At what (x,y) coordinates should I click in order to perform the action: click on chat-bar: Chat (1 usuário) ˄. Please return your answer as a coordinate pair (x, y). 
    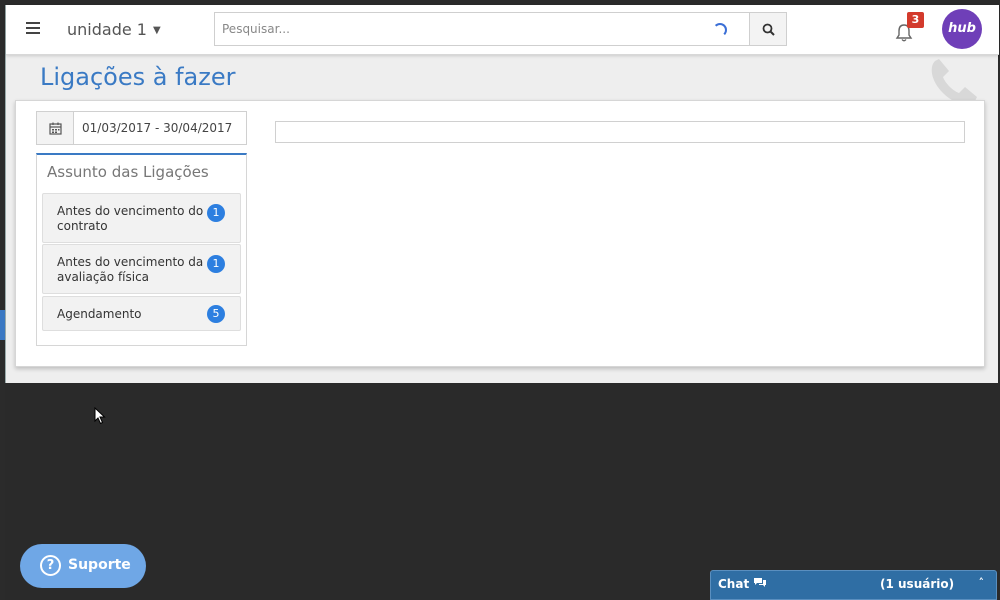
    Looking at the image, I should click on (853, 585).